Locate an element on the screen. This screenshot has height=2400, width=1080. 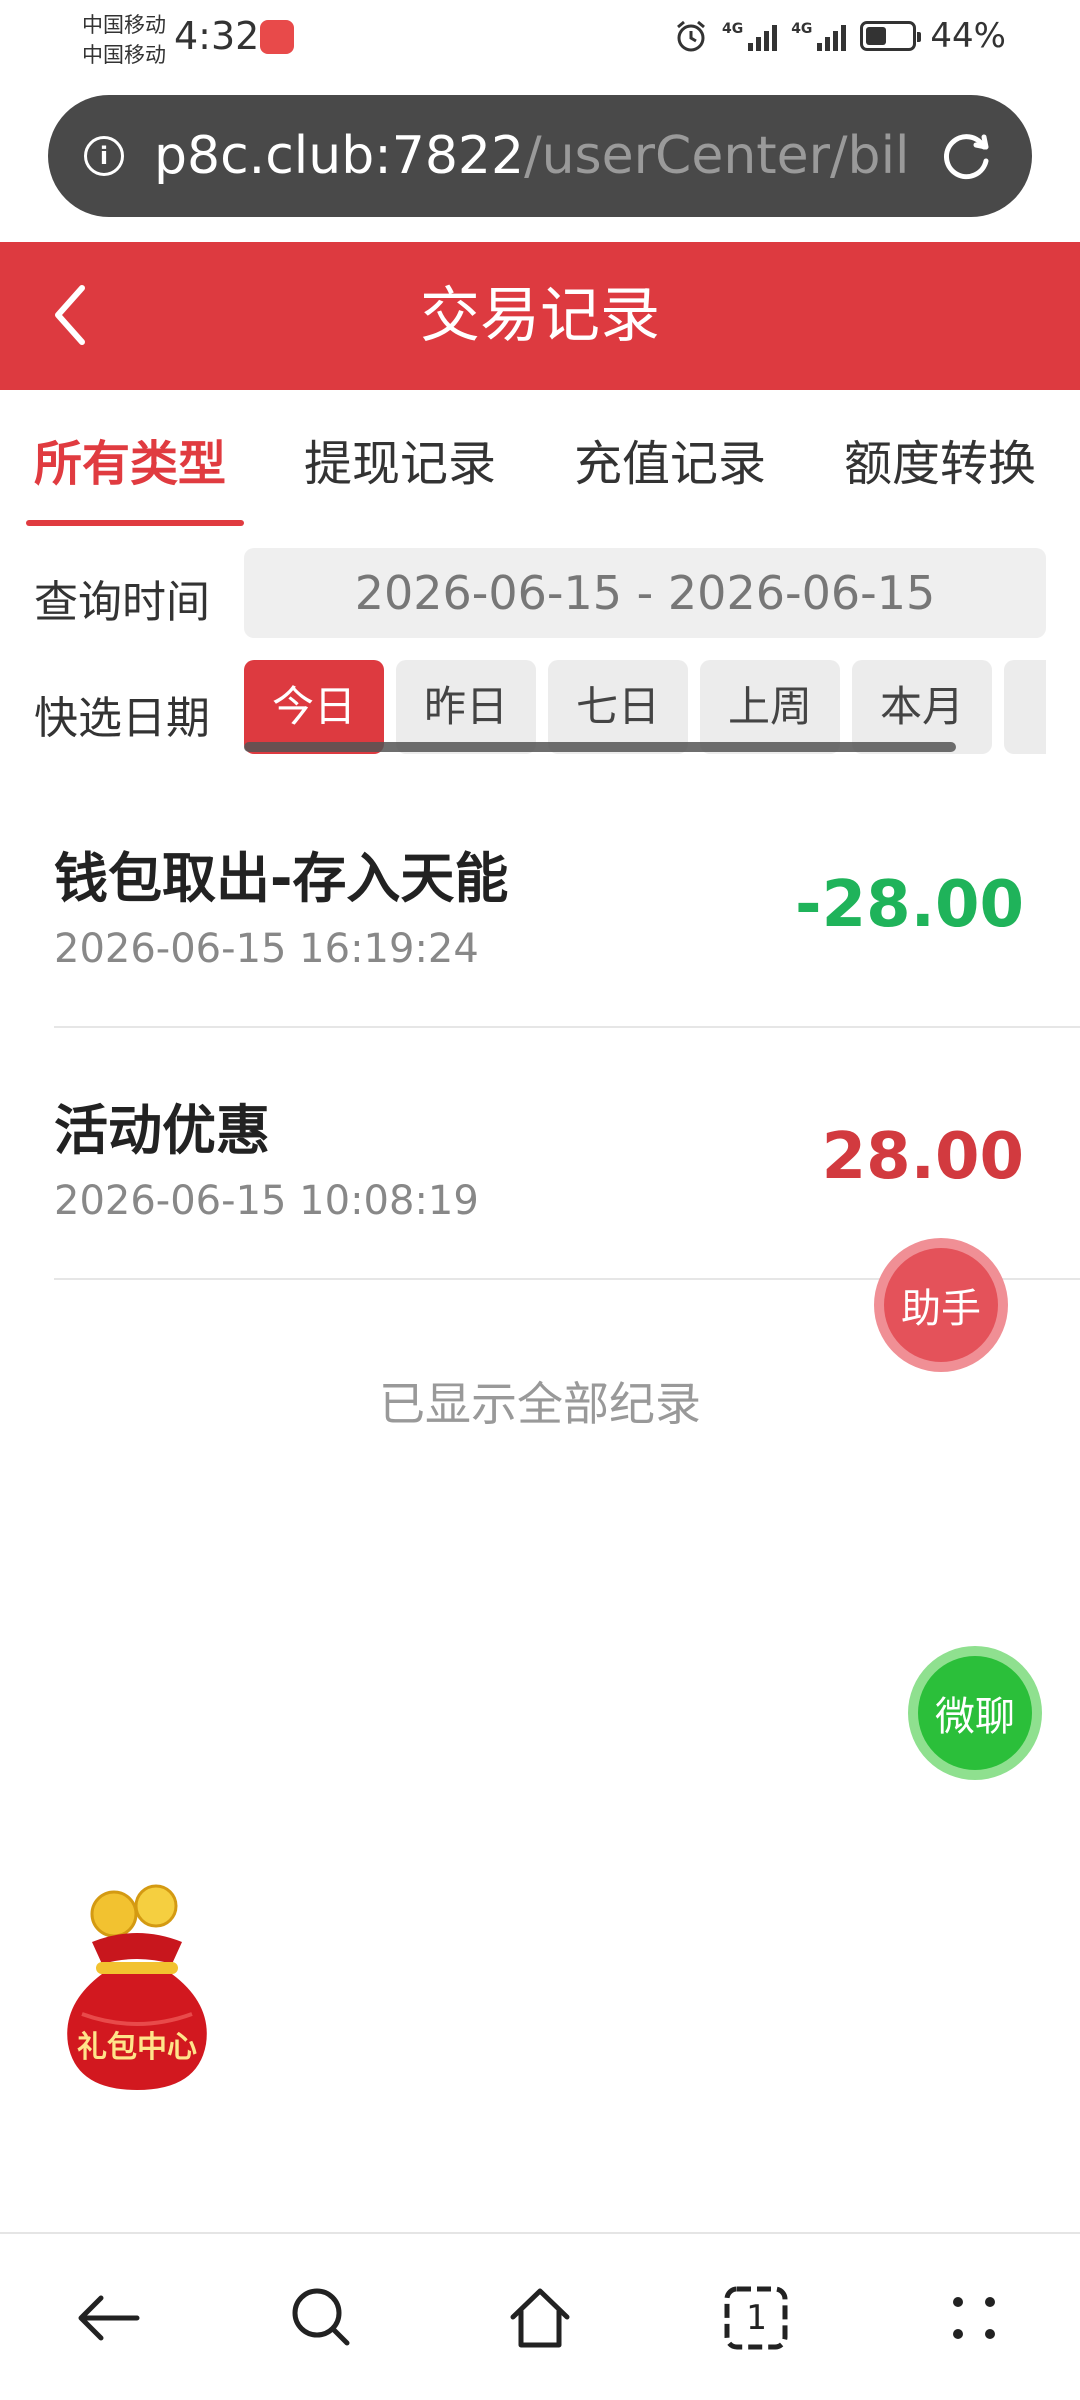
chat-label: 微聊 is located at coordinates (975, 1713).